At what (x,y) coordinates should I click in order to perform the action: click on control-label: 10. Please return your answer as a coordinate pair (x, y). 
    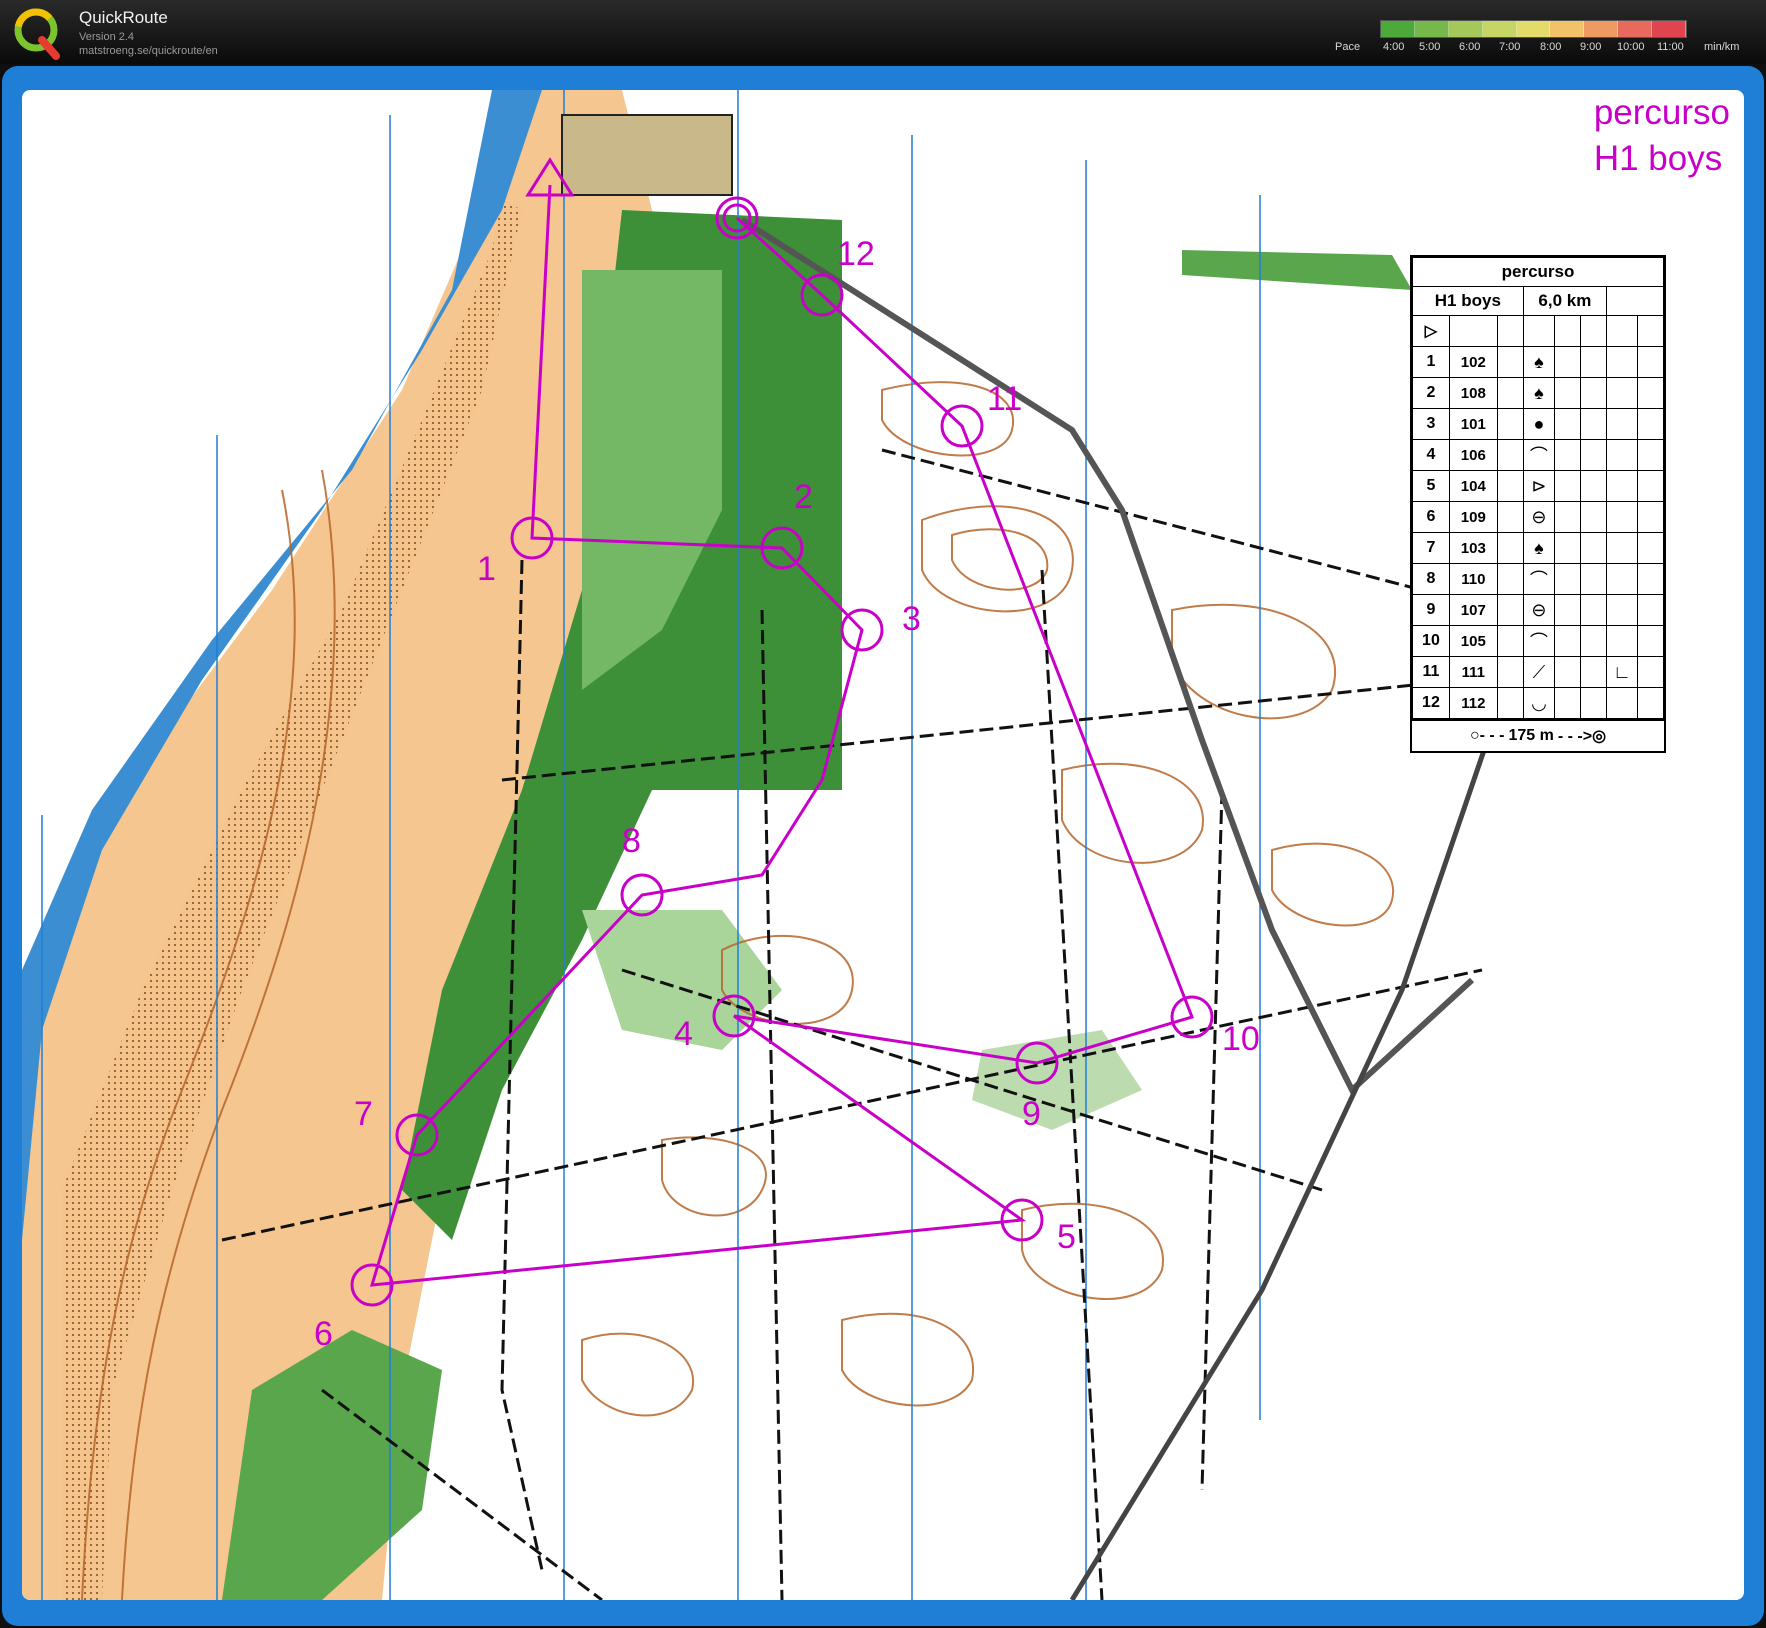
    Looking at the image, I should click on (1241, 1039).